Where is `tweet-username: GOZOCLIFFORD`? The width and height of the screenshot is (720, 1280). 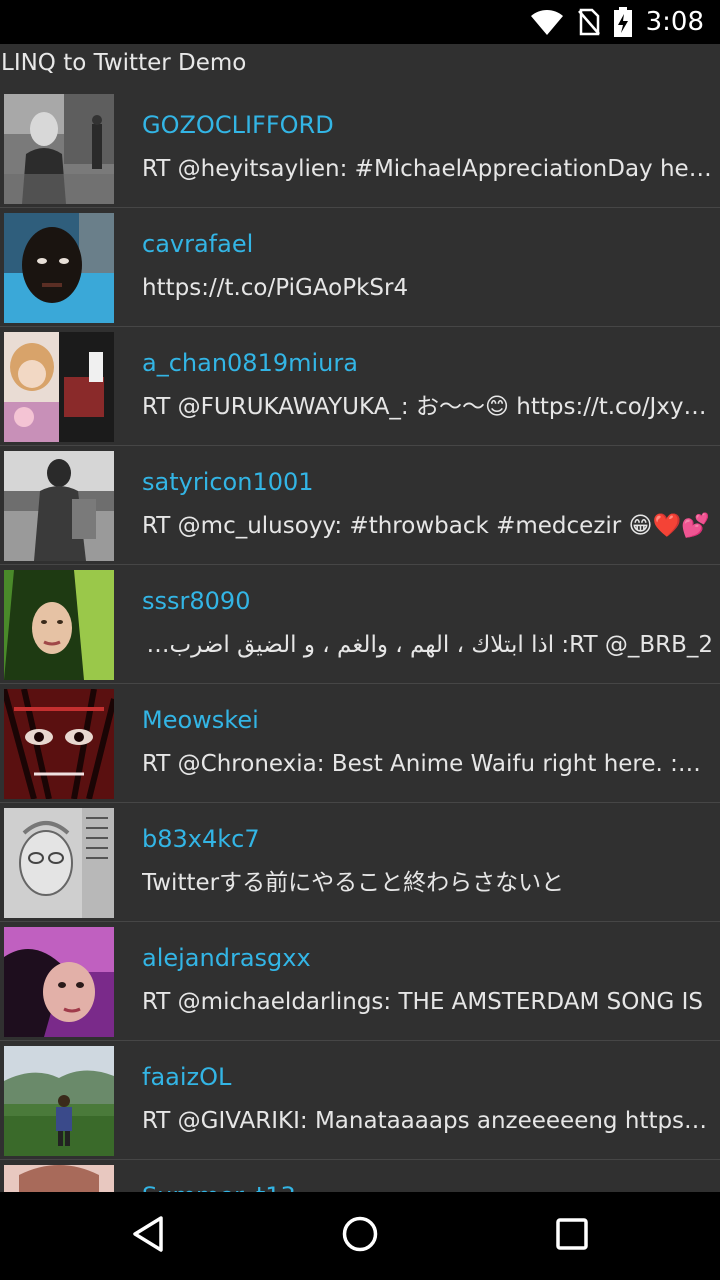 tweet-username: GOZOCLIFFORD is located at coordinates (238, 125).